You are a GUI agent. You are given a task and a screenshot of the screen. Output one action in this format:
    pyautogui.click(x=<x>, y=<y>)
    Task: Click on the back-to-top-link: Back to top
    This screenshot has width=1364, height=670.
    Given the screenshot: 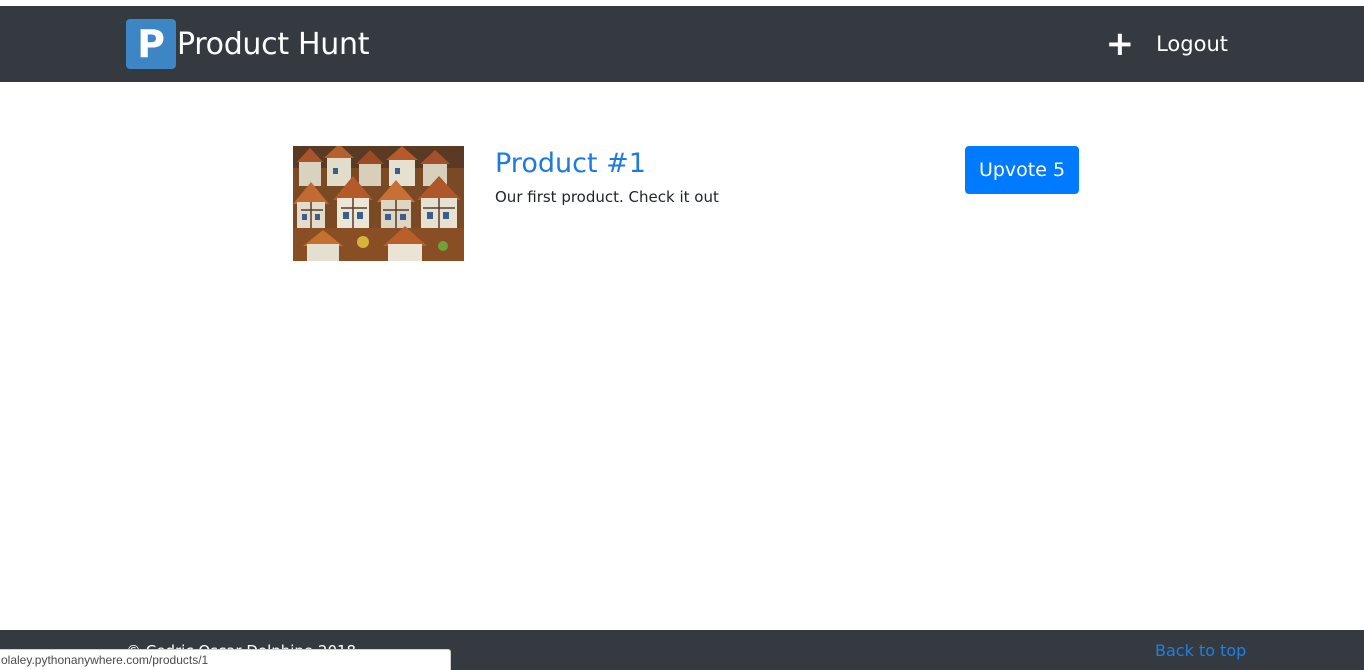 What is the action you would take?
    pyautogui.click(x=1200, y=650)
    